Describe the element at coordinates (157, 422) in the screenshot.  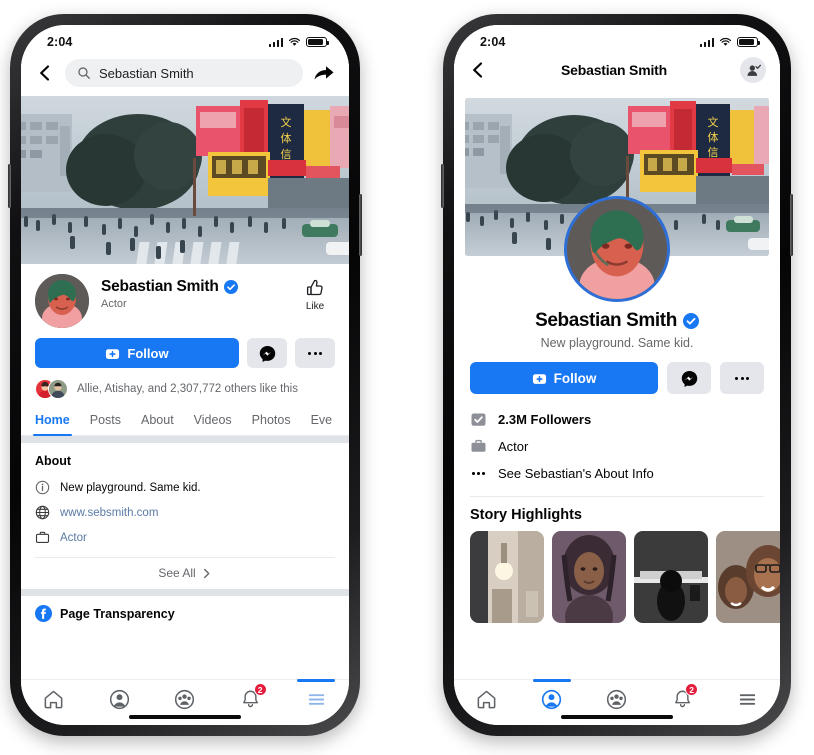
I see `tab-about: About` at that location.